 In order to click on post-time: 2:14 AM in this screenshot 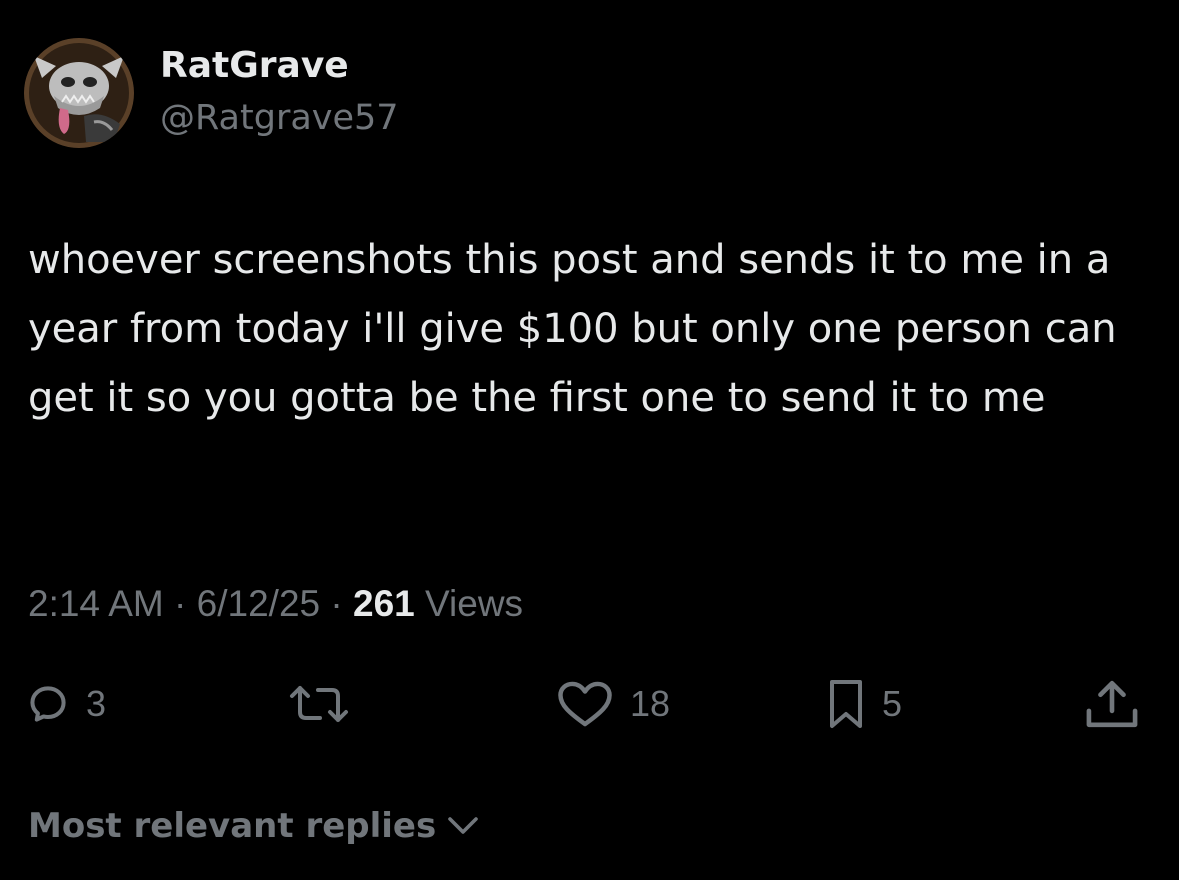, I will do `click(96, 603)`.